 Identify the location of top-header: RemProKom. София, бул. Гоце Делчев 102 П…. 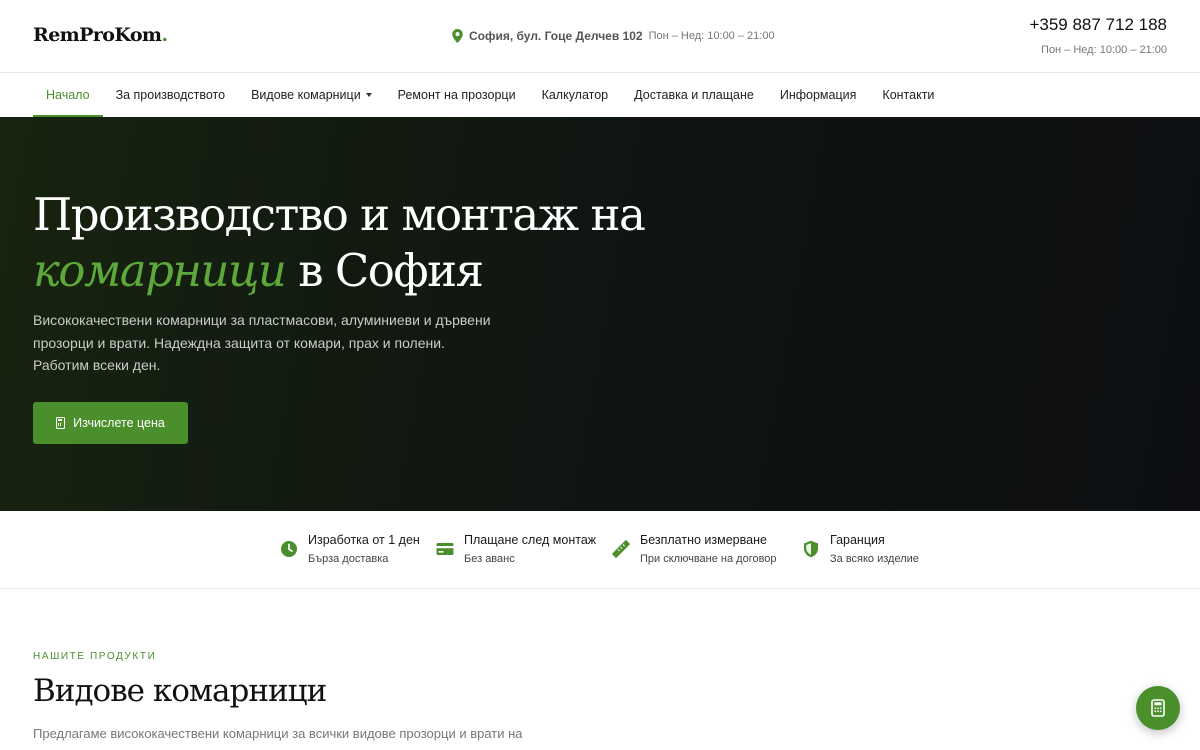
(600, 36).